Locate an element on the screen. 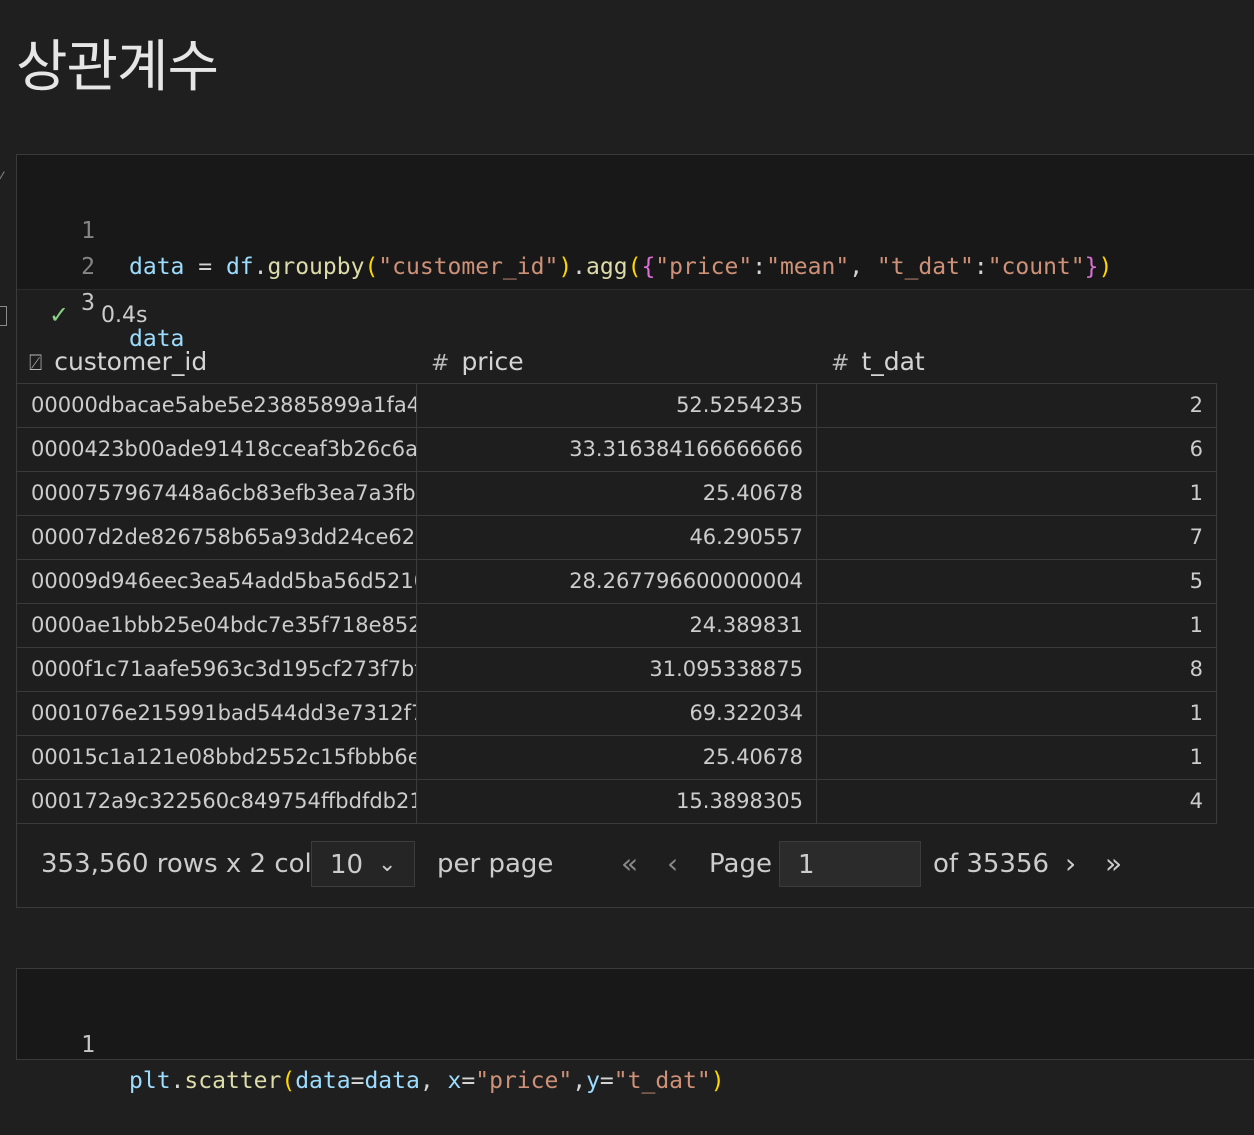  cell-t-dat: 6 is located at coordinates (1017, 449).